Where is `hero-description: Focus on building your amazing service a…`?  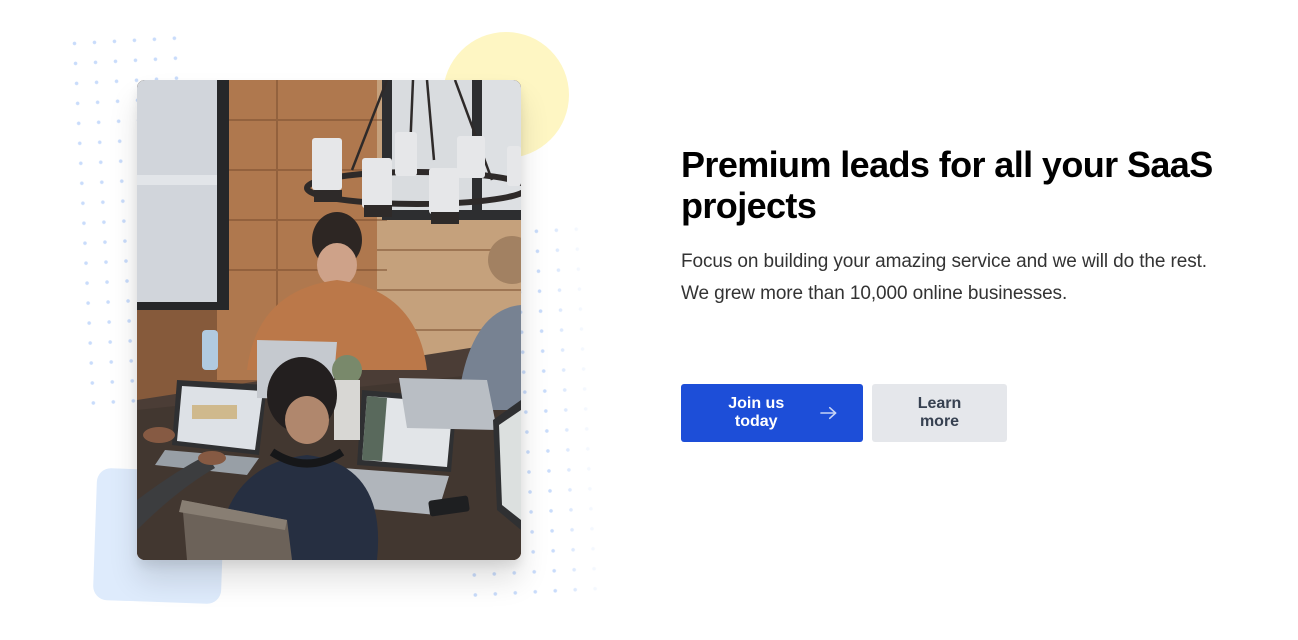
hero-description: Focus on building your amazing service a… is located at coordinates (981, 278).